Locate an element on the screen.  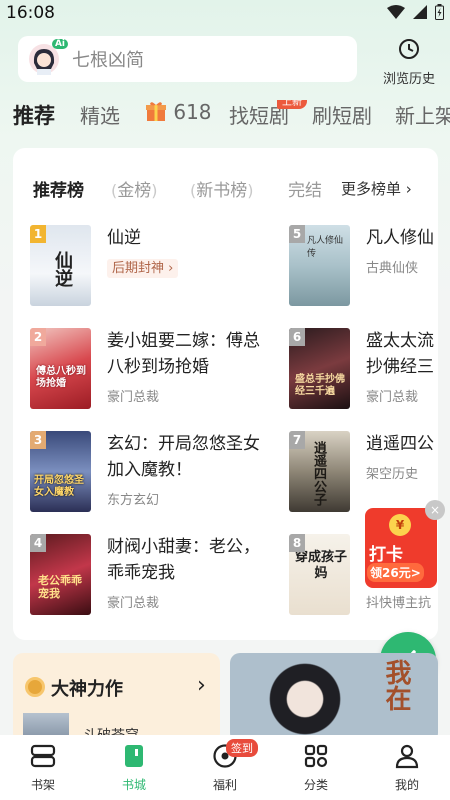
book-cover: 逍遥四公子 7 is located at coordinates (319, 471).